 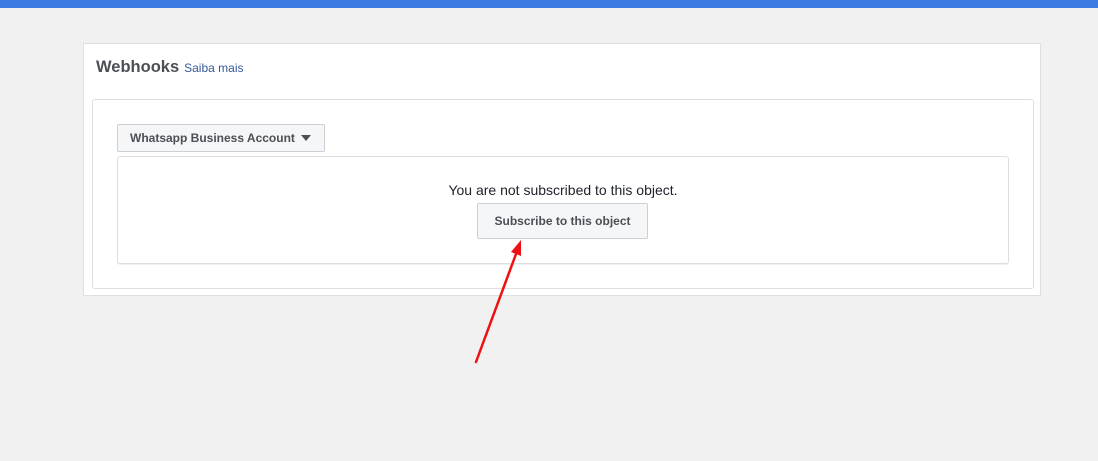 I want to click on top-nav-bar, so click(x=549, y=4).